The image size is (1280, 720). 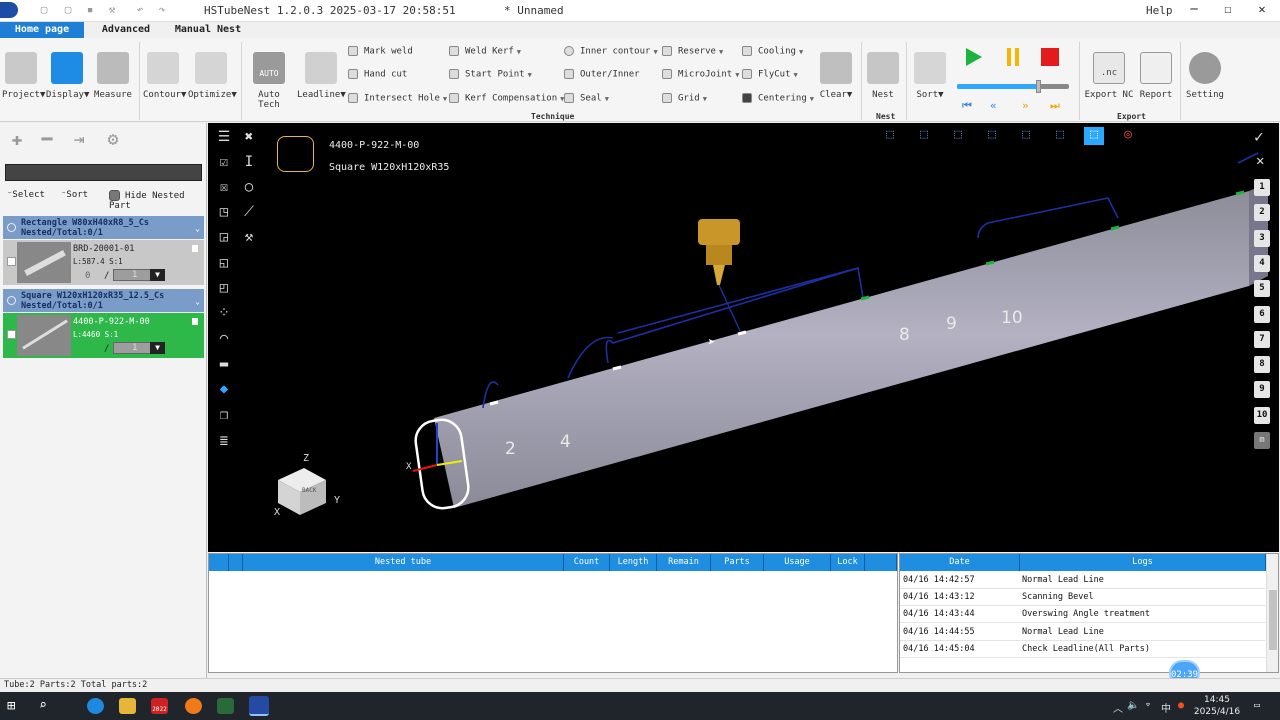 What do you see at coordinates (1109, 76) in the screenshot?
I see `export-nc-button: .nc Export NC` at bounding box center [1109, 76].